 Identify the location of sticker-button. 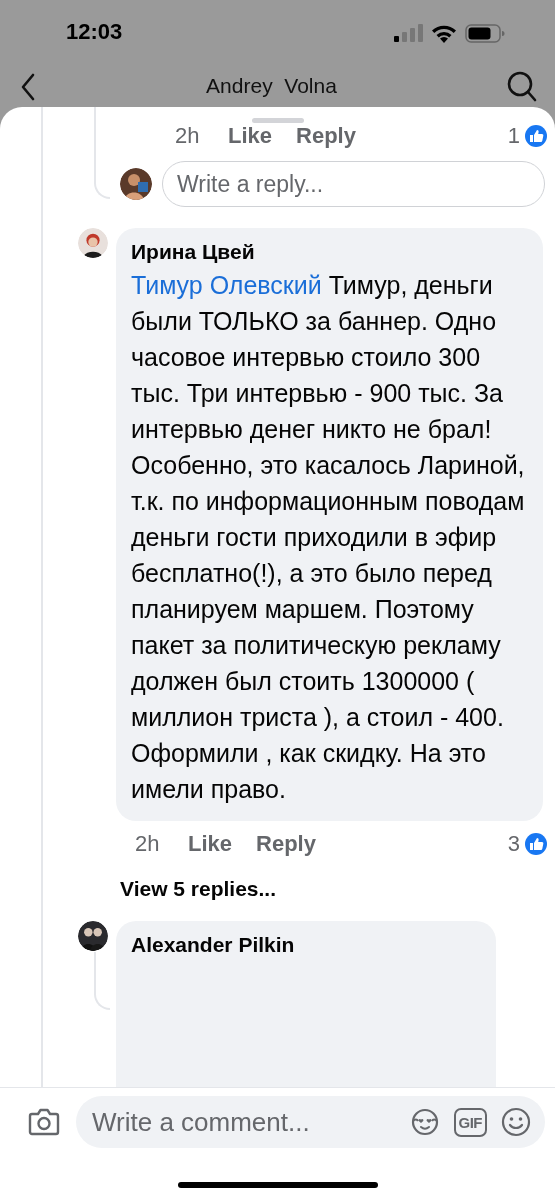
(424, 1122).